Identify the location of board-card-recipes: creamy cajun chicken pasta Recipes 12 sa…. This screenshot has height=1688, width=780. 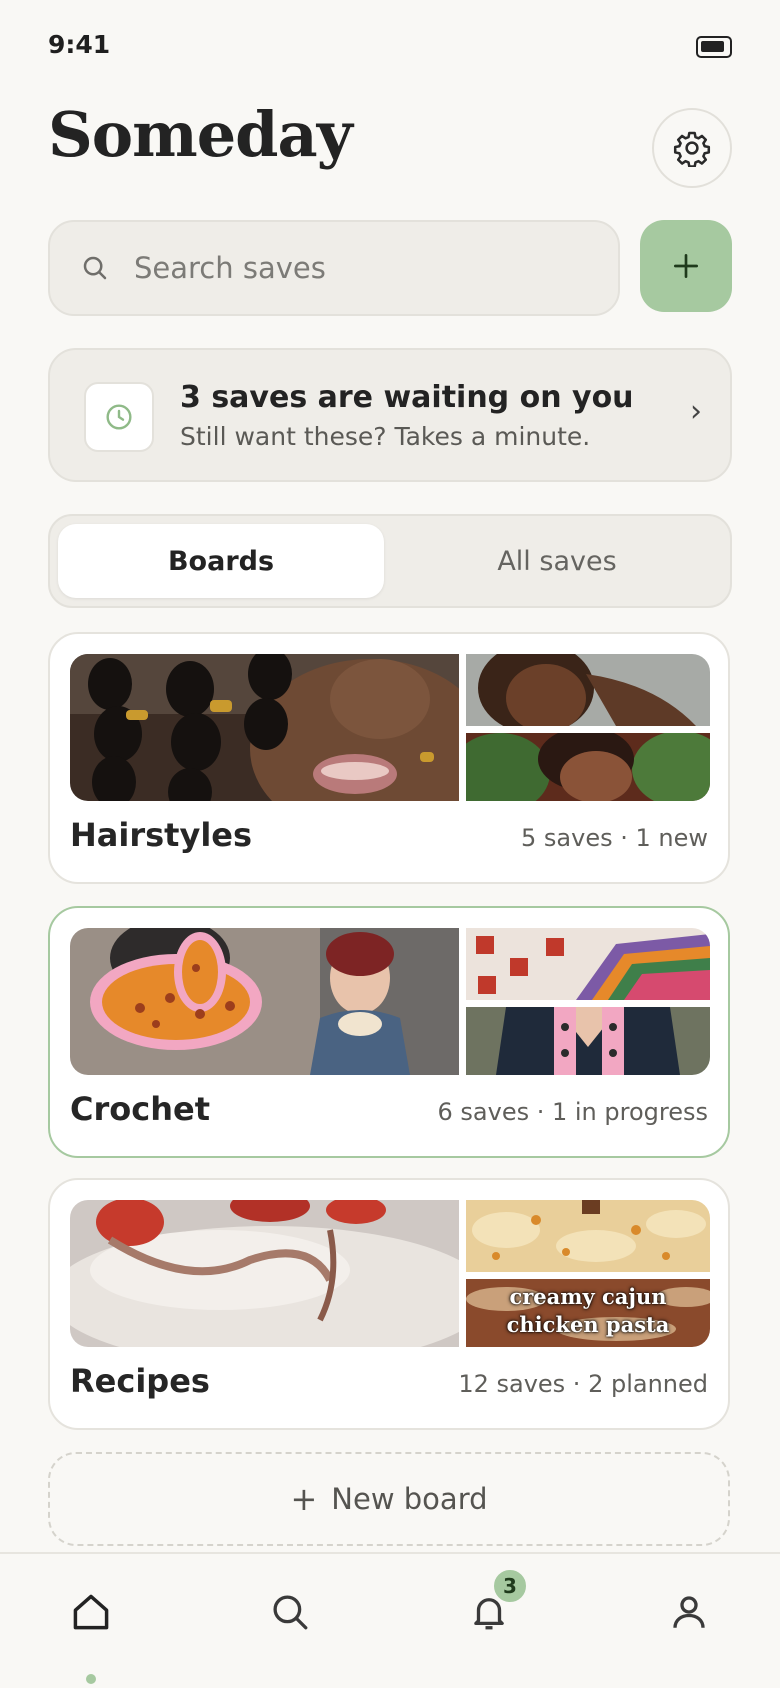
(389, 1304).